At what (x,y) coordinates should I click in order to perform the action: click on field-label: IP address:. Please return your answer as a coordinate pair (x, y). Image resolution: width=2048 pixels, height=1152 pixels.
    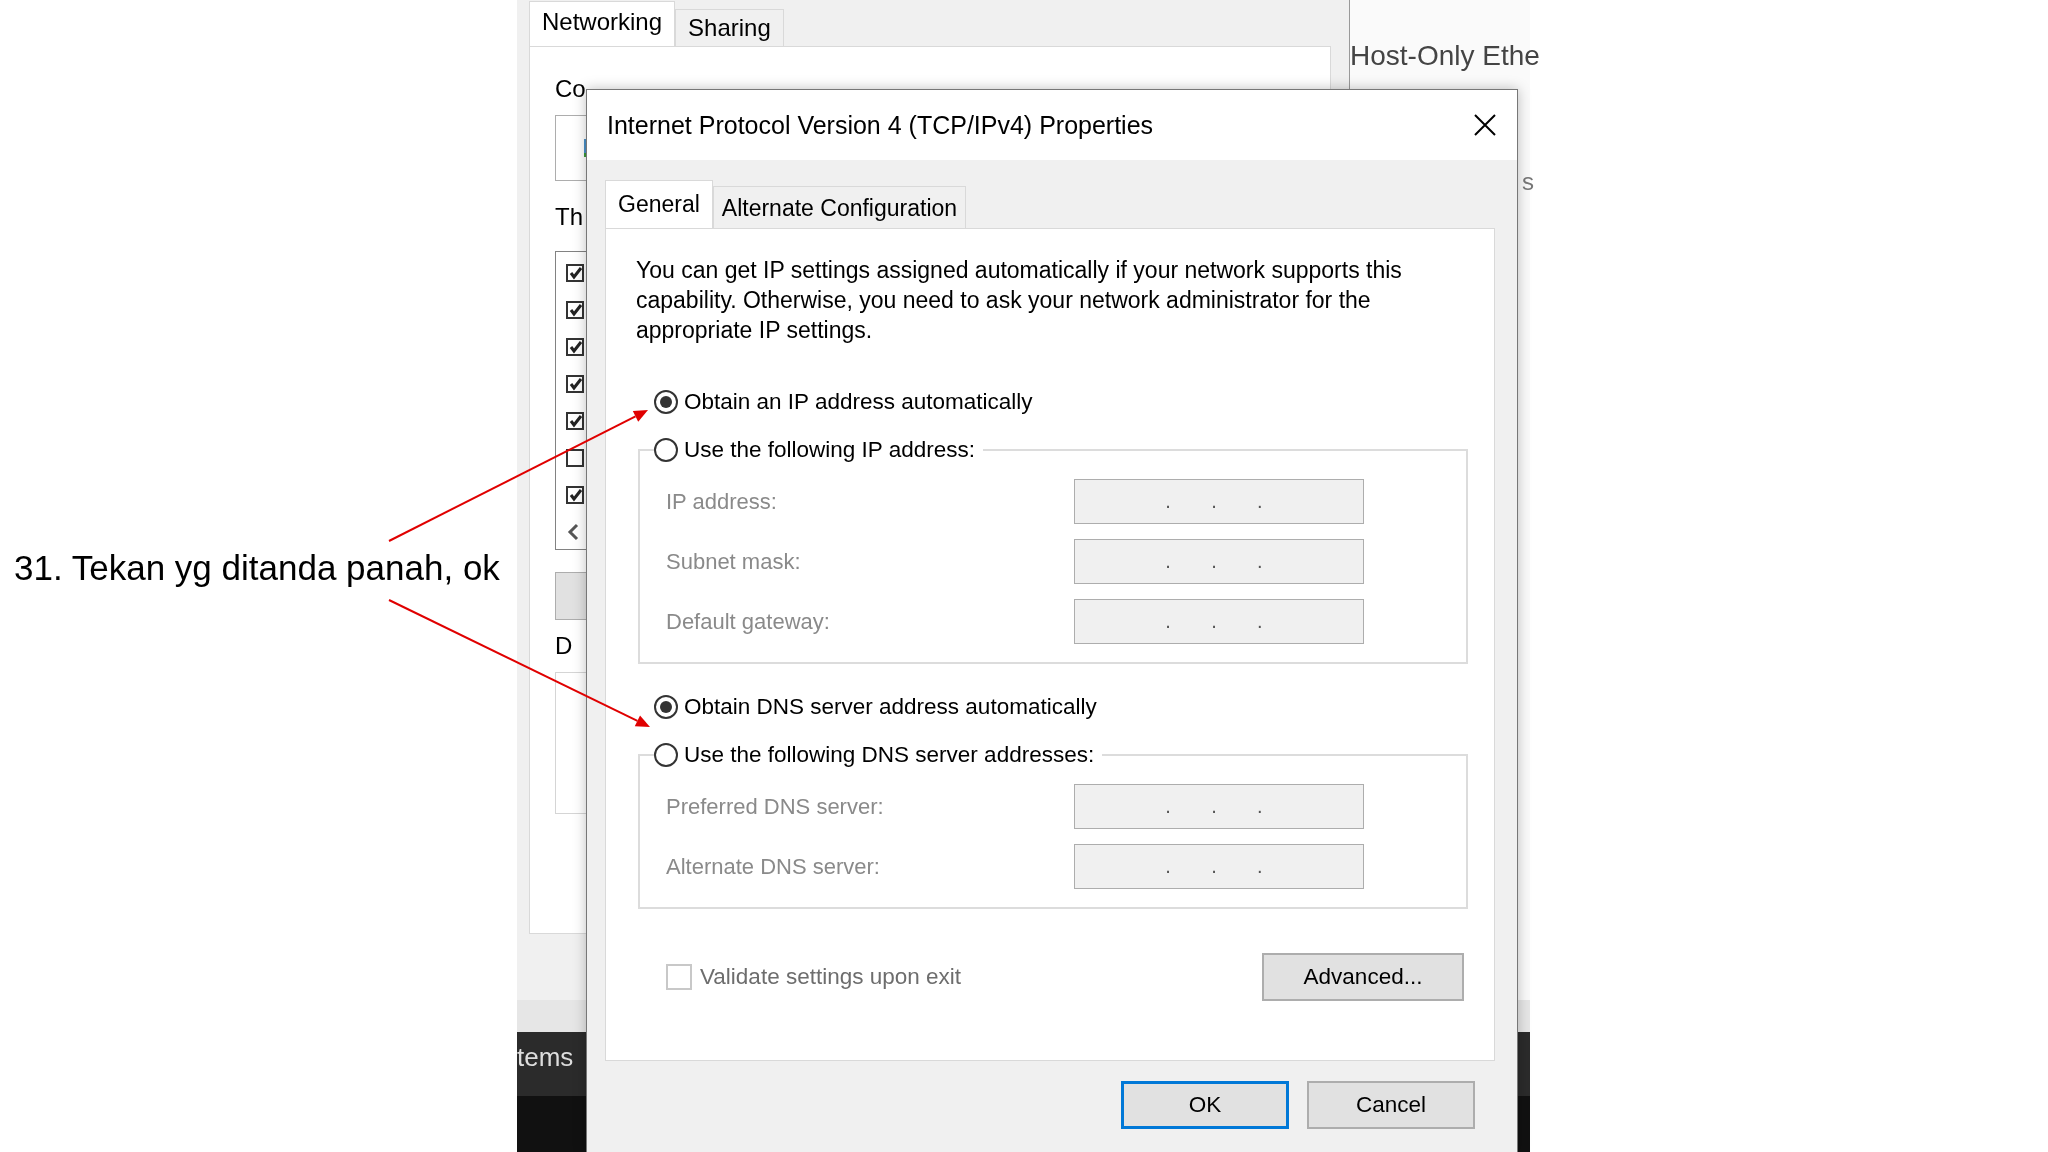
    Looking at the image, I should click on (721, 501).